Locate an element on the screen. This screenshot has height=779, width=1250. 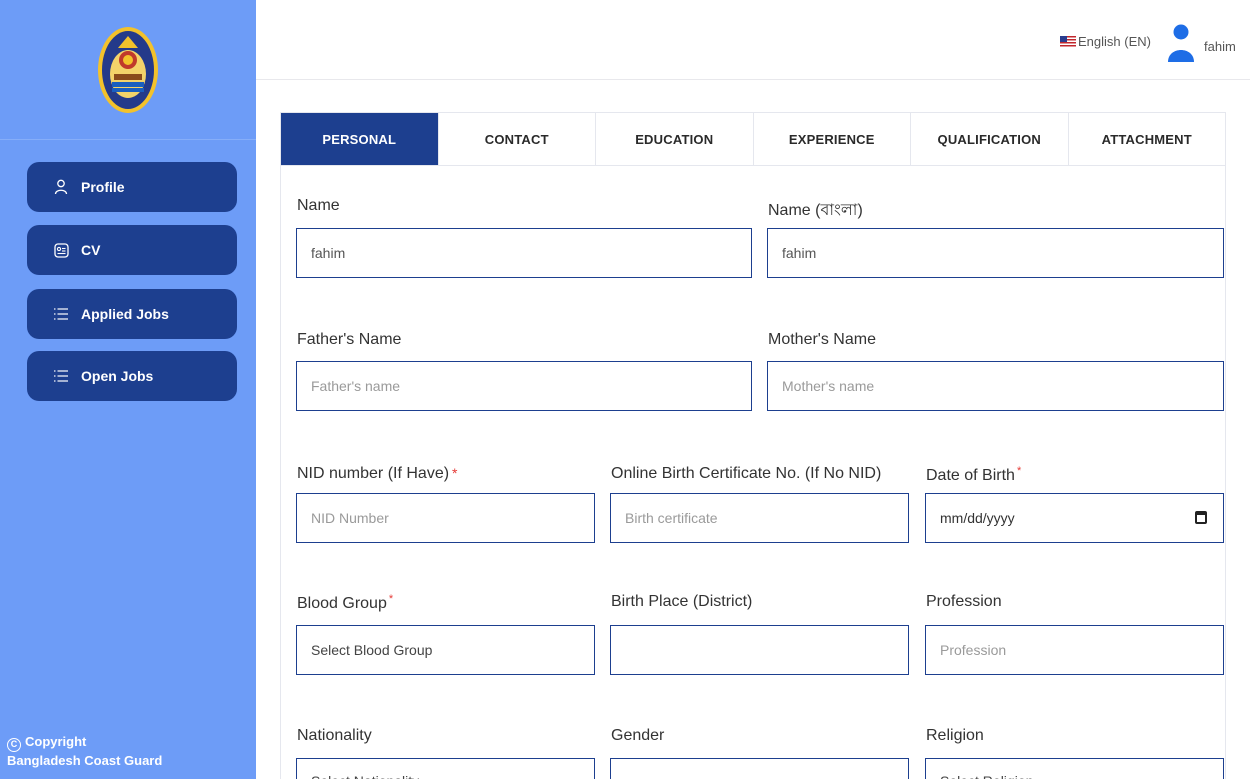
user-menu: fahim is located at coordinates (1202, 44).